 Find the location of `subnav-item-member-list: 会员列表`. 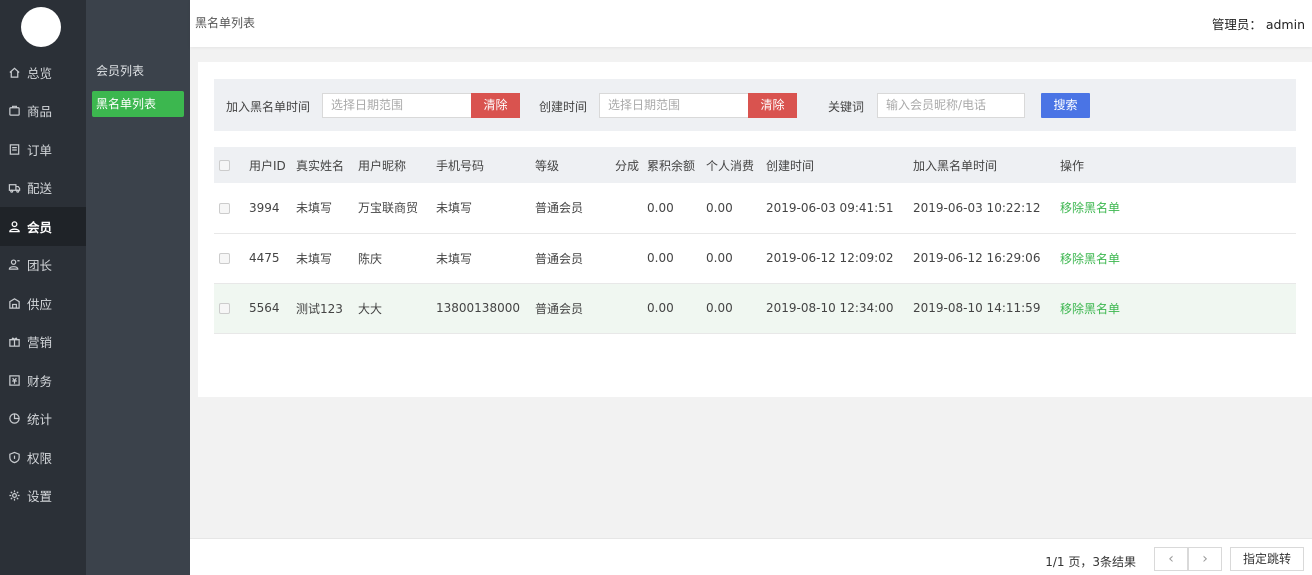

subnav-item-member-list: 会员列表 is located at coordinates (138, 71).